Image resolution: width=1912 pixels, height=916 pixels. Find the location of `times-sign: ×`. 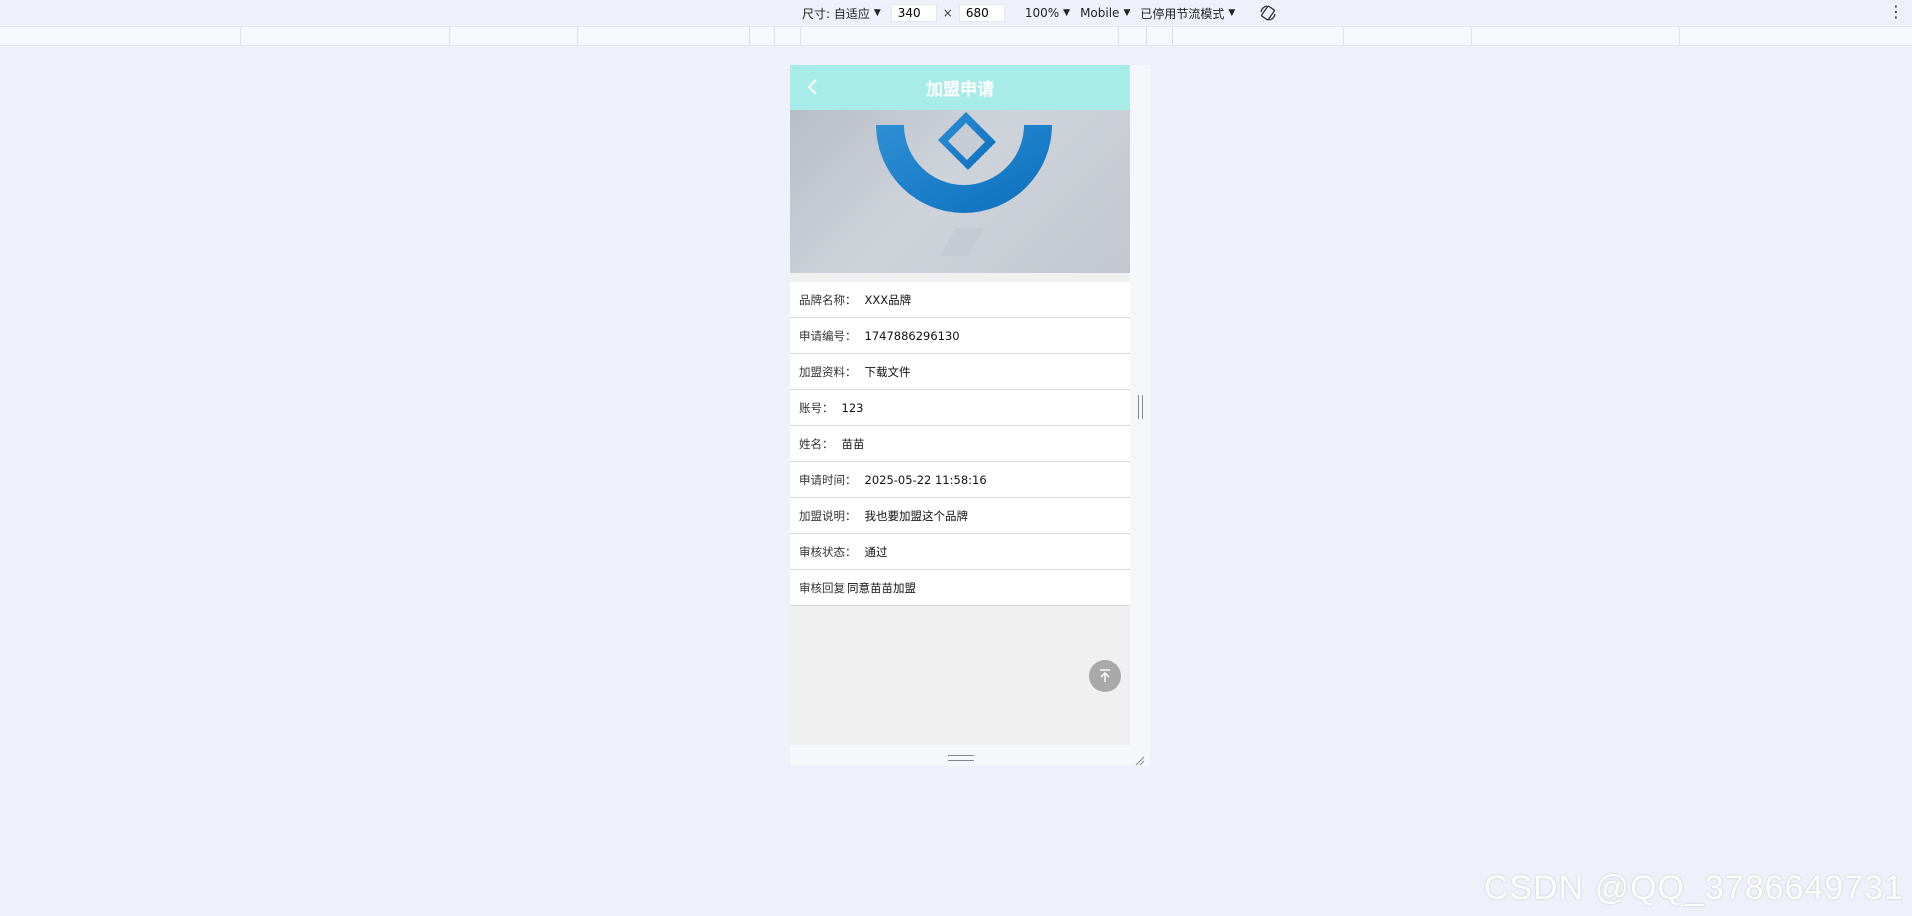

times-sign: × is located at coordinates (947, 13).